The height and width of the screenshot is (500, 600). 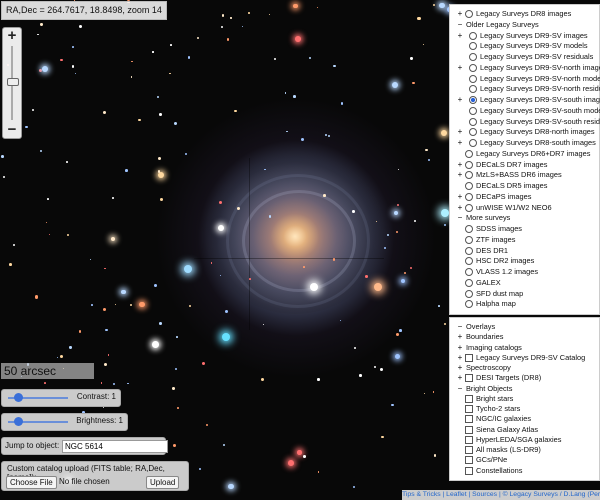 I want to click on layers-item-sfd-dust-map: SFD dust map, so click(x=524, y=294).